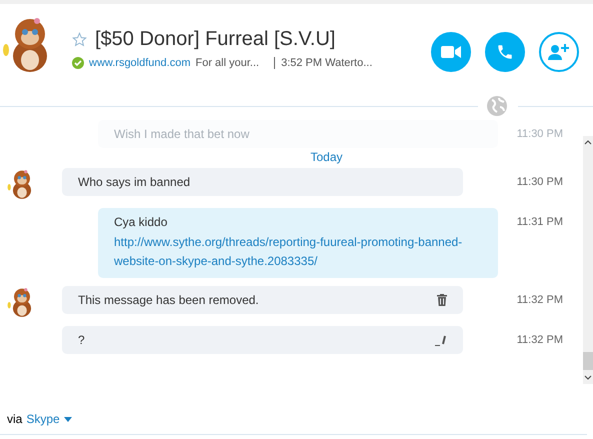 The width and height of the screenshot is (593, 439). I want to click on globe-icon, so click(497, 106).